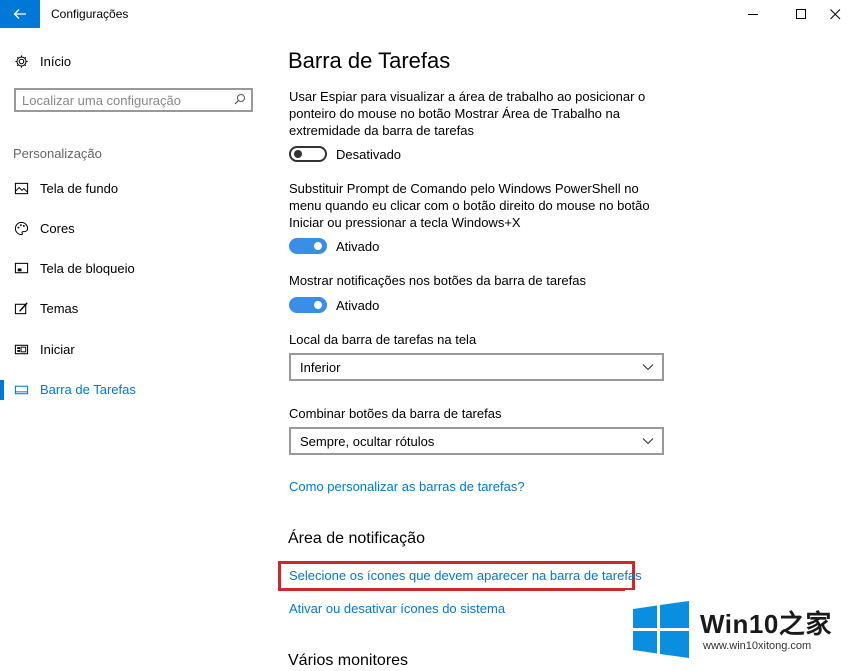 This screenshot has width=860, height=671. I want to click on sidebar-item-background: Tela de fundo, so click(65, 188).